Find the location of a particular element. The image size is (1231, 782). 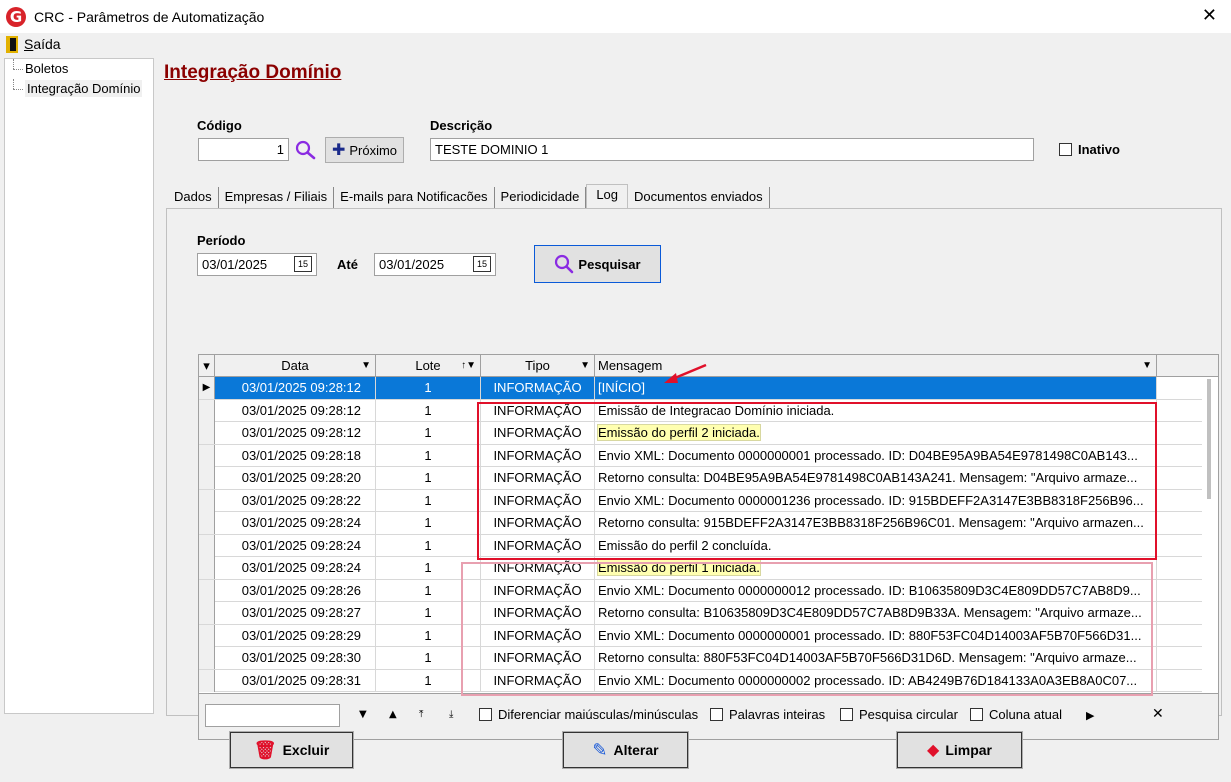

message-text: Emissão do perfil 1 iniciada. is located at coordinates (679, 567).